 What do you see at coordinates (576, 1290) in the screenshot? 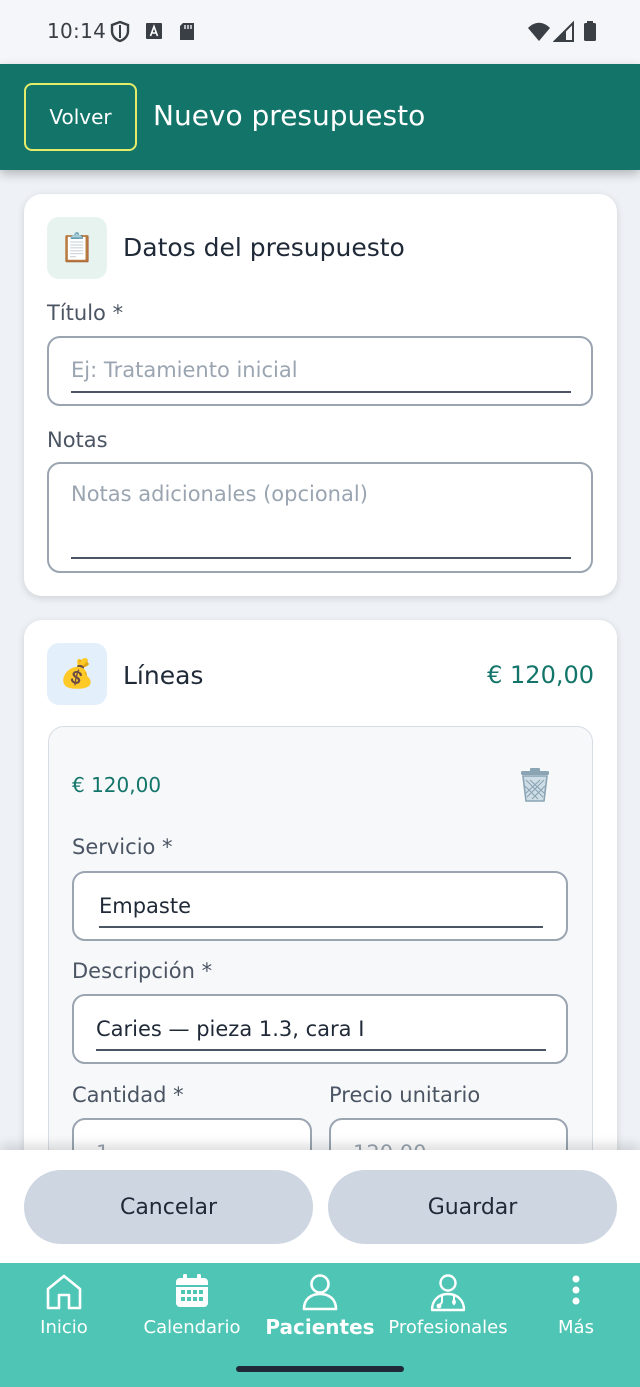
I see `more-vertical-icon` at bounding box center [576, 1290].